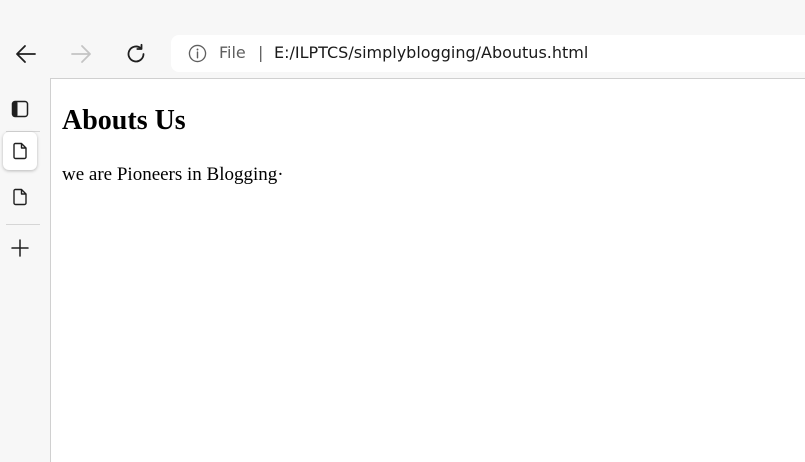 The image size is (805, 462). I want to click on back-button, so click(26, 54).